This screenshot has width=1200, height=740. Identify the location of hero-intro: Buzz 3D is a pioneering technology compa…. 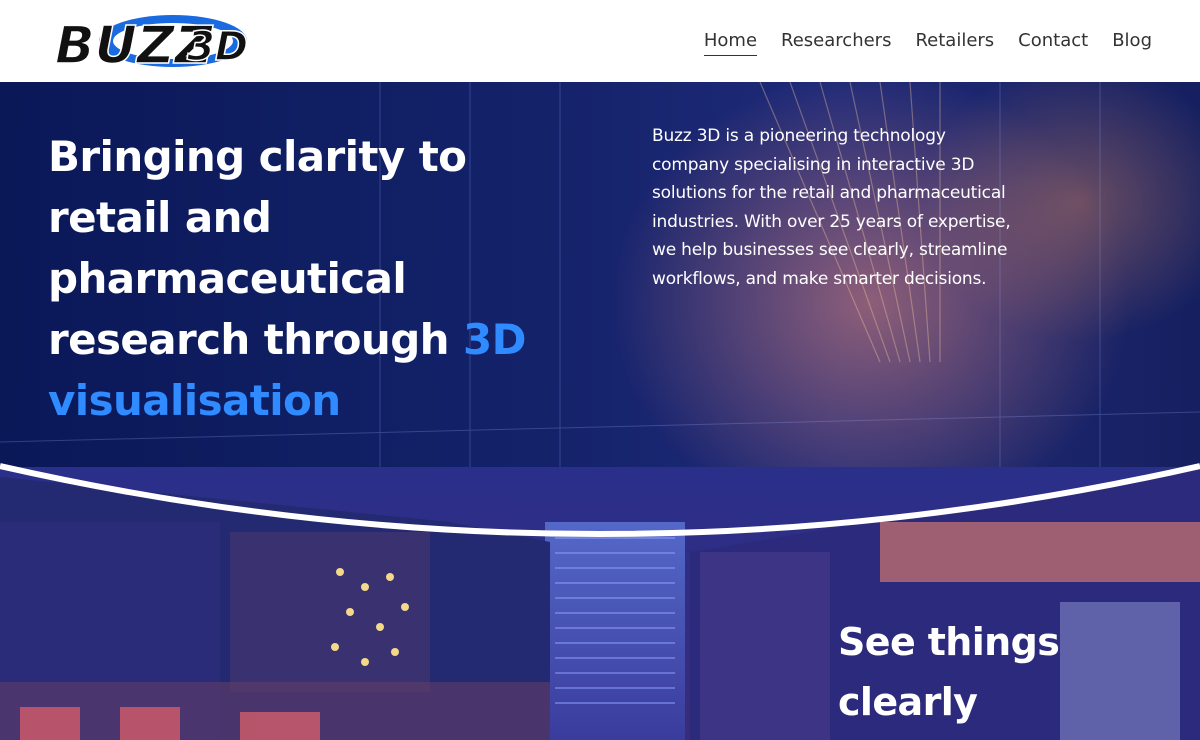
(831, 207).